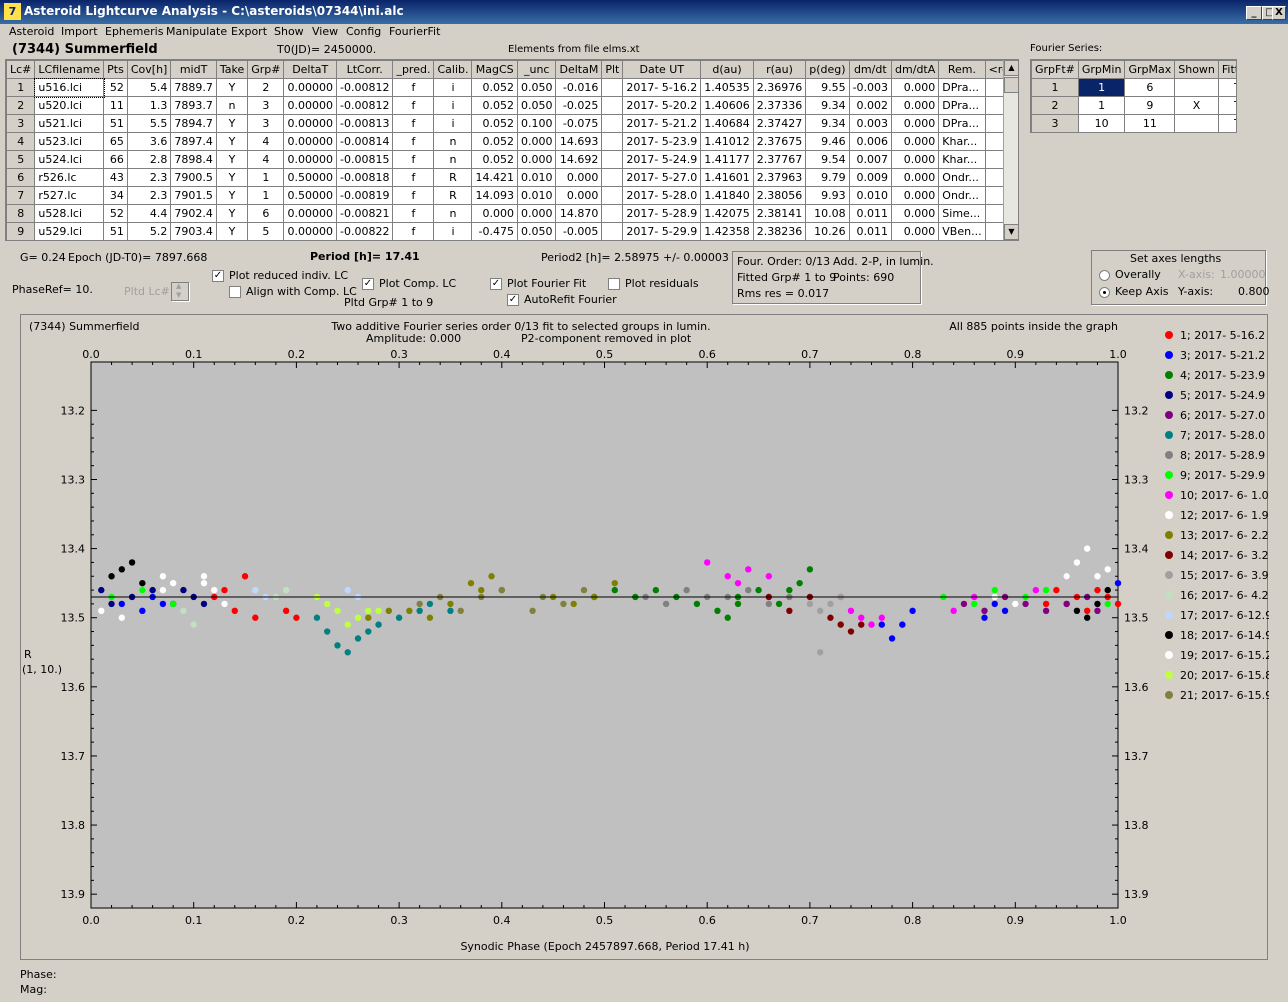 This screenshot has height=1002, width=1288. What do you see at coordinates (1011, 68) in the screenshot?
I see `scroll-up-icon: ▲` at bounding box center [1011, 68].